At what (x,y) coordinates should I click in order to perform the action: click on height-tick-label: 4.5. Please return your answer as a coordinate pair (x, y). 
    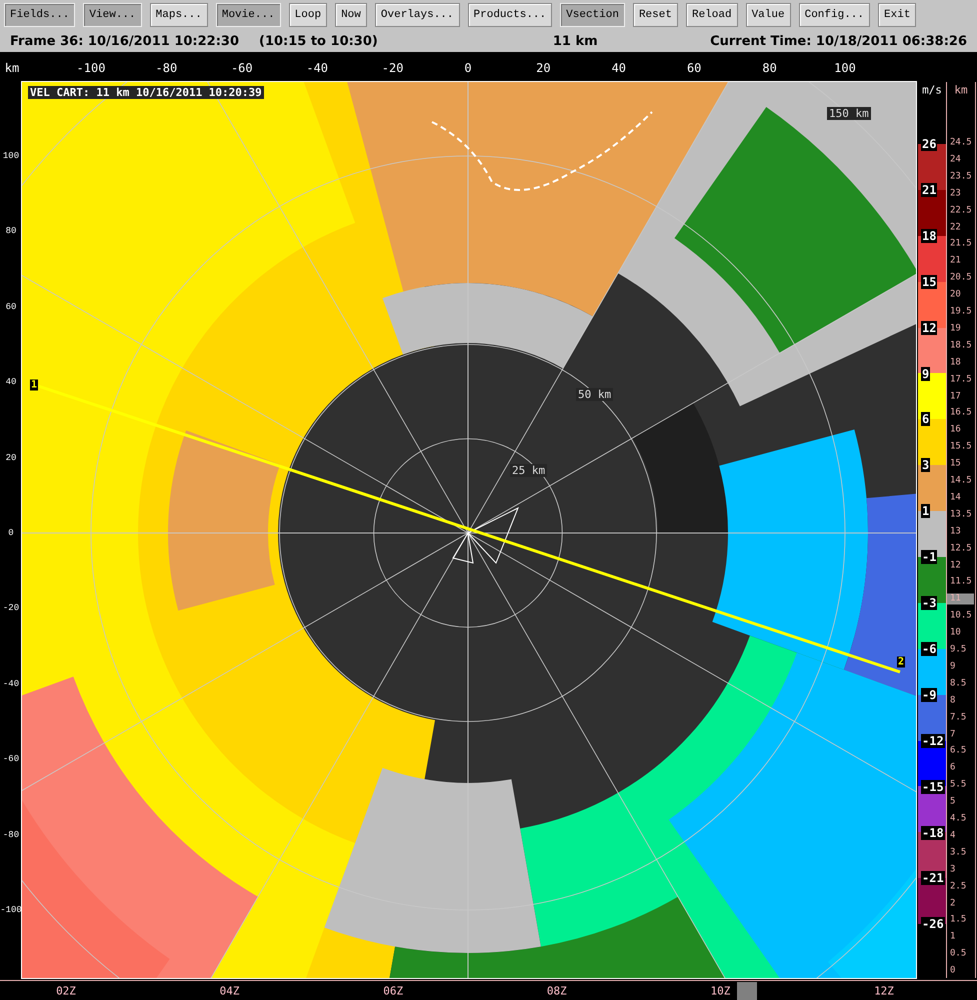
    Looking at the image, I should click on (958, 819).